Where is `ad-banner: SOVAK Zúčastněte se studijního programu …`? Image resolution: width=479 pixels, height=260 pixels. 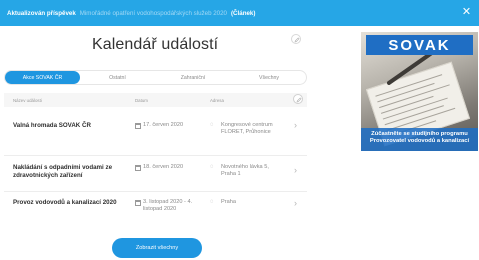
ad-banner: SOVAK Zúčastněte se studijního programu … is located at coordinates (419, 91).